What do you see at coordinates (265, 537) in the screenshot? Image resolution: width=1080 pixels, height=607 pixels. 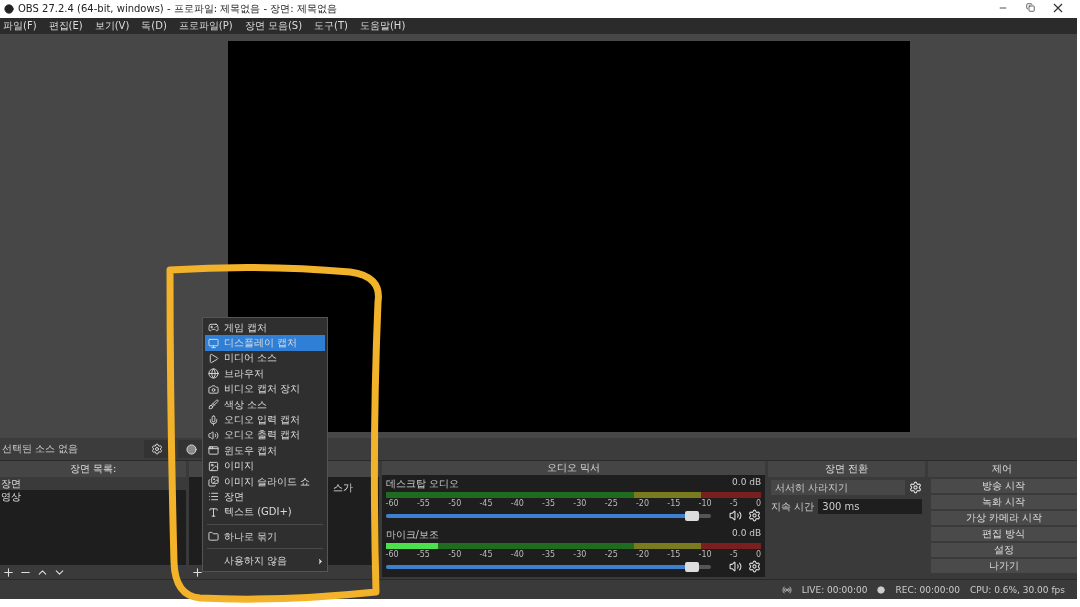 I see `menu-item: 하나로 묶기` at bounding box center [265, 537].